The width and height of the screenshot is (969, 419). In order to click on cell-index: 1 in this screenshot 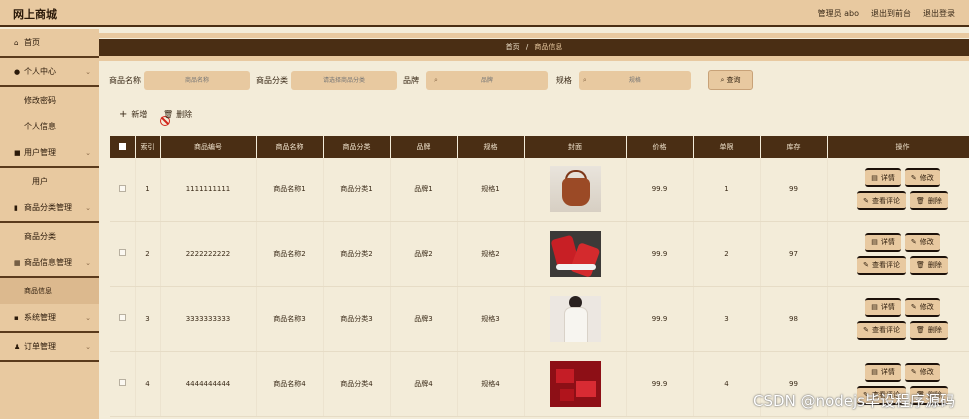, I will do `click(148, 190)`.